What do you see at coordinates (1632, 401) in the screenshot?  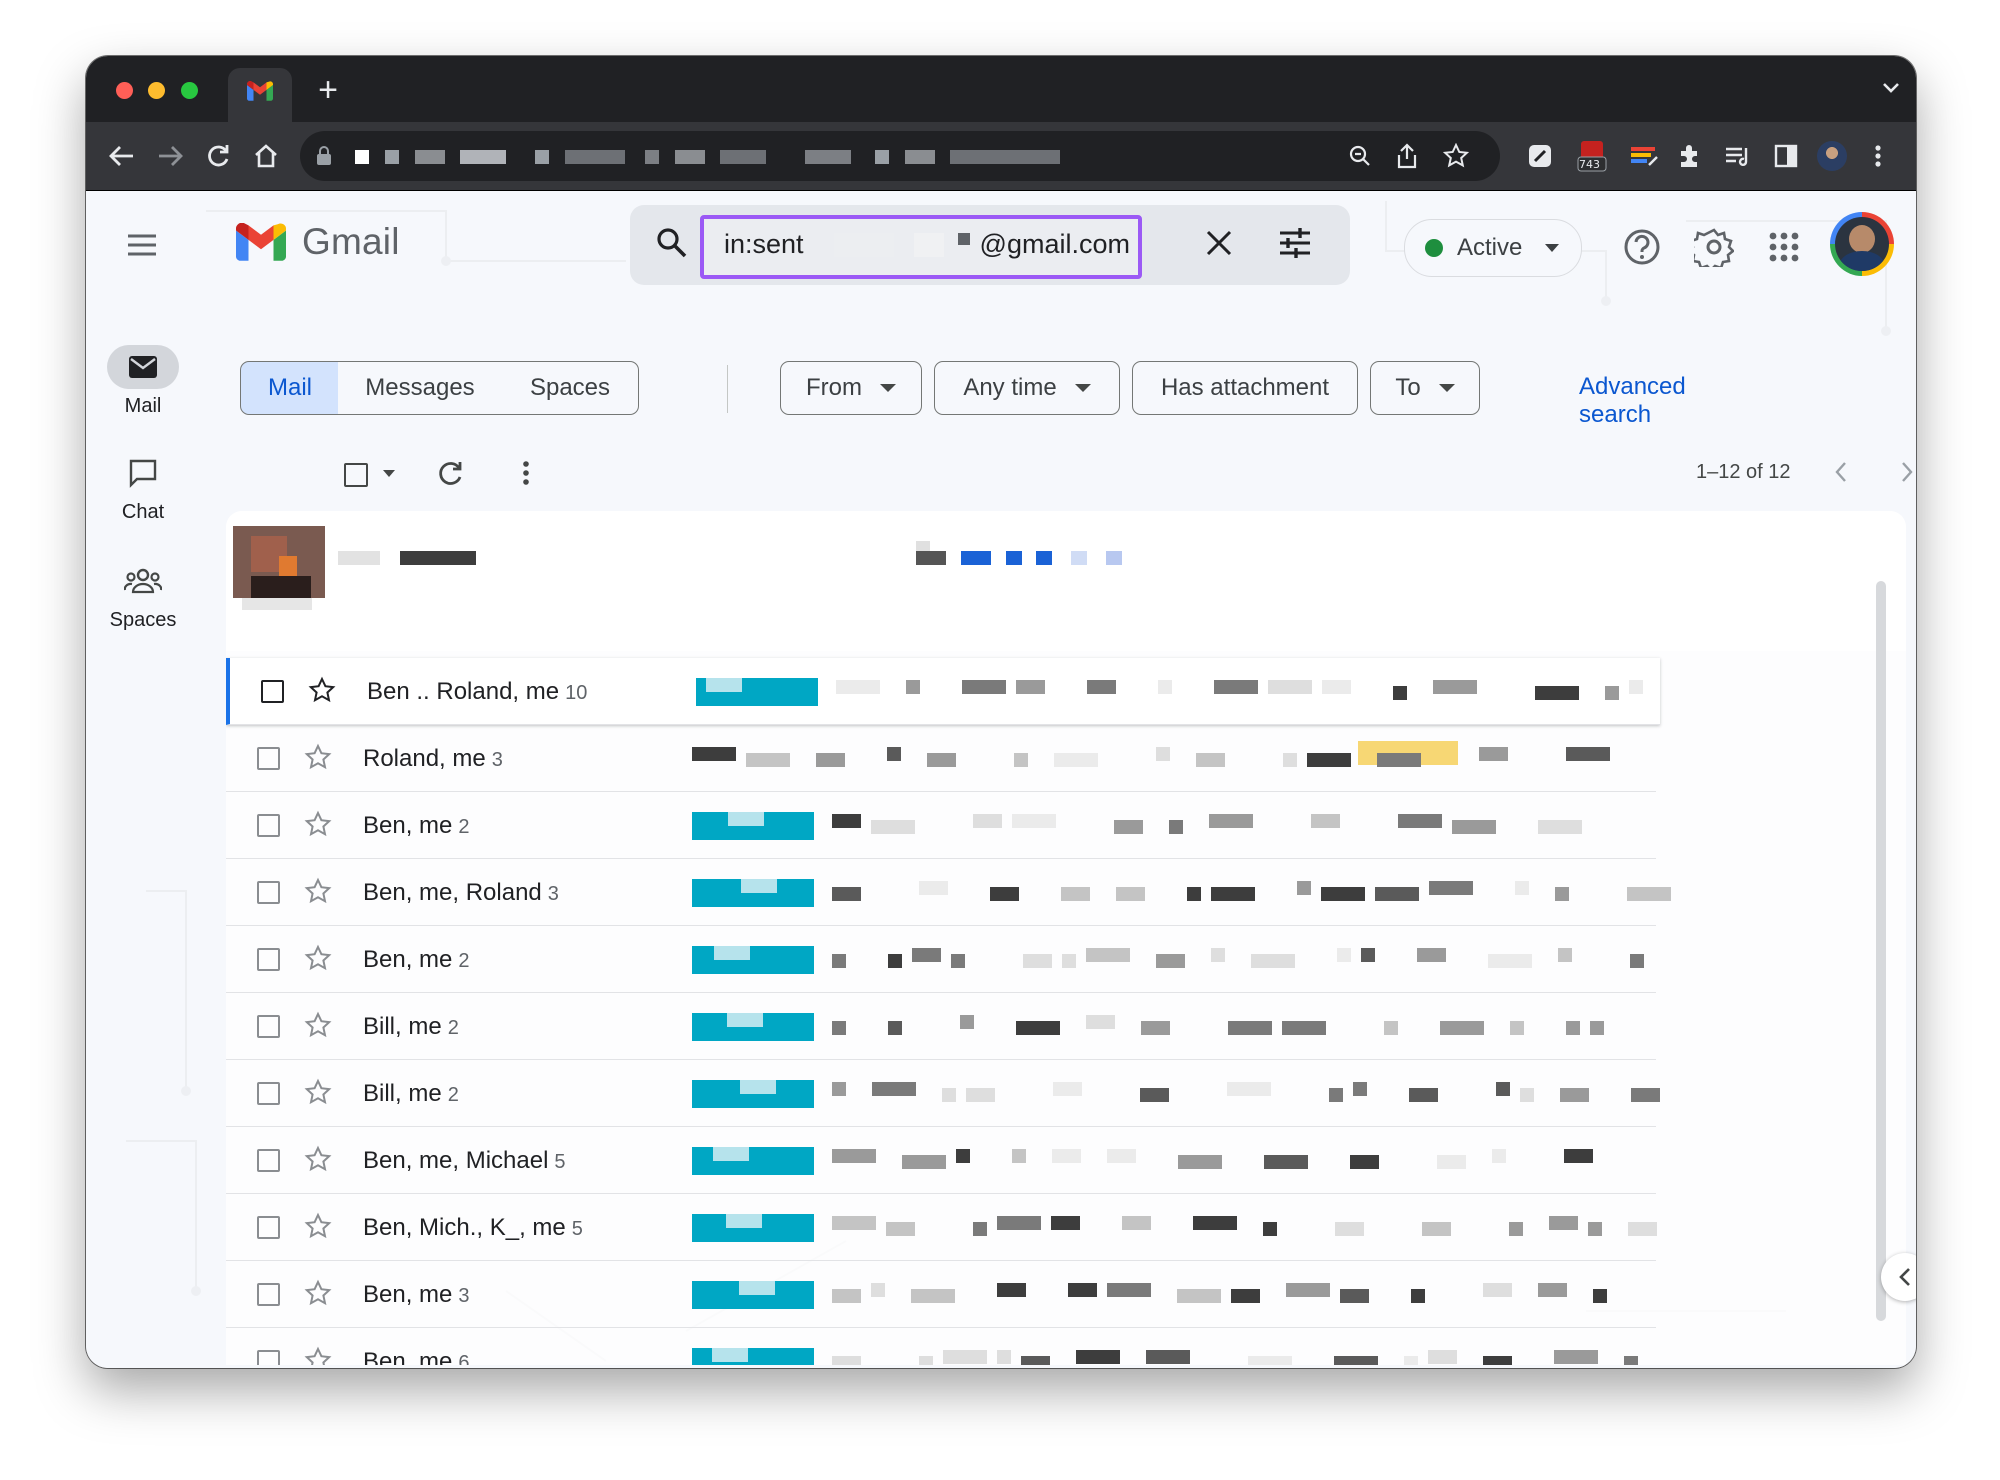 I see `advanced-search-link: Advanced search` at bounding box center [1632, 401].